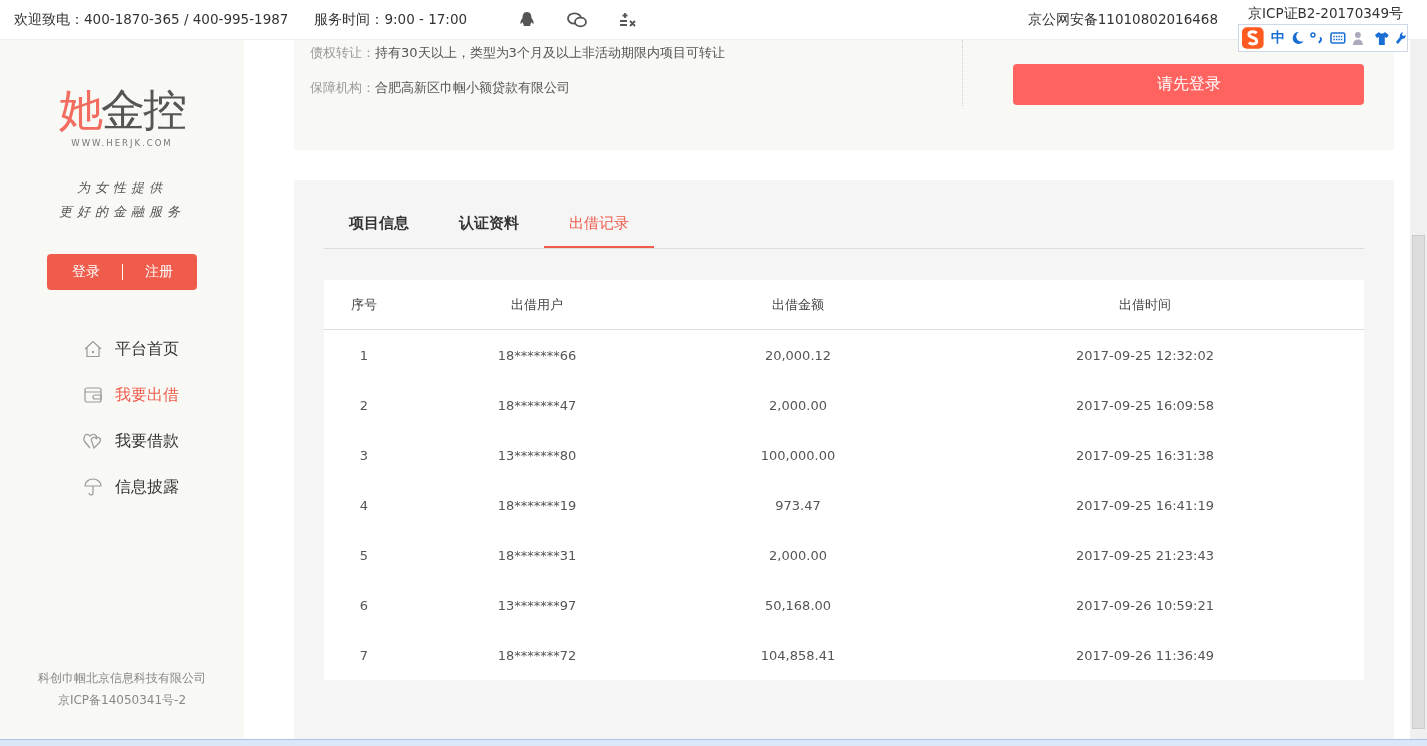 The height and width of the screenshot is (746, 1427). I want to click on house-icon, so click(93, 349).